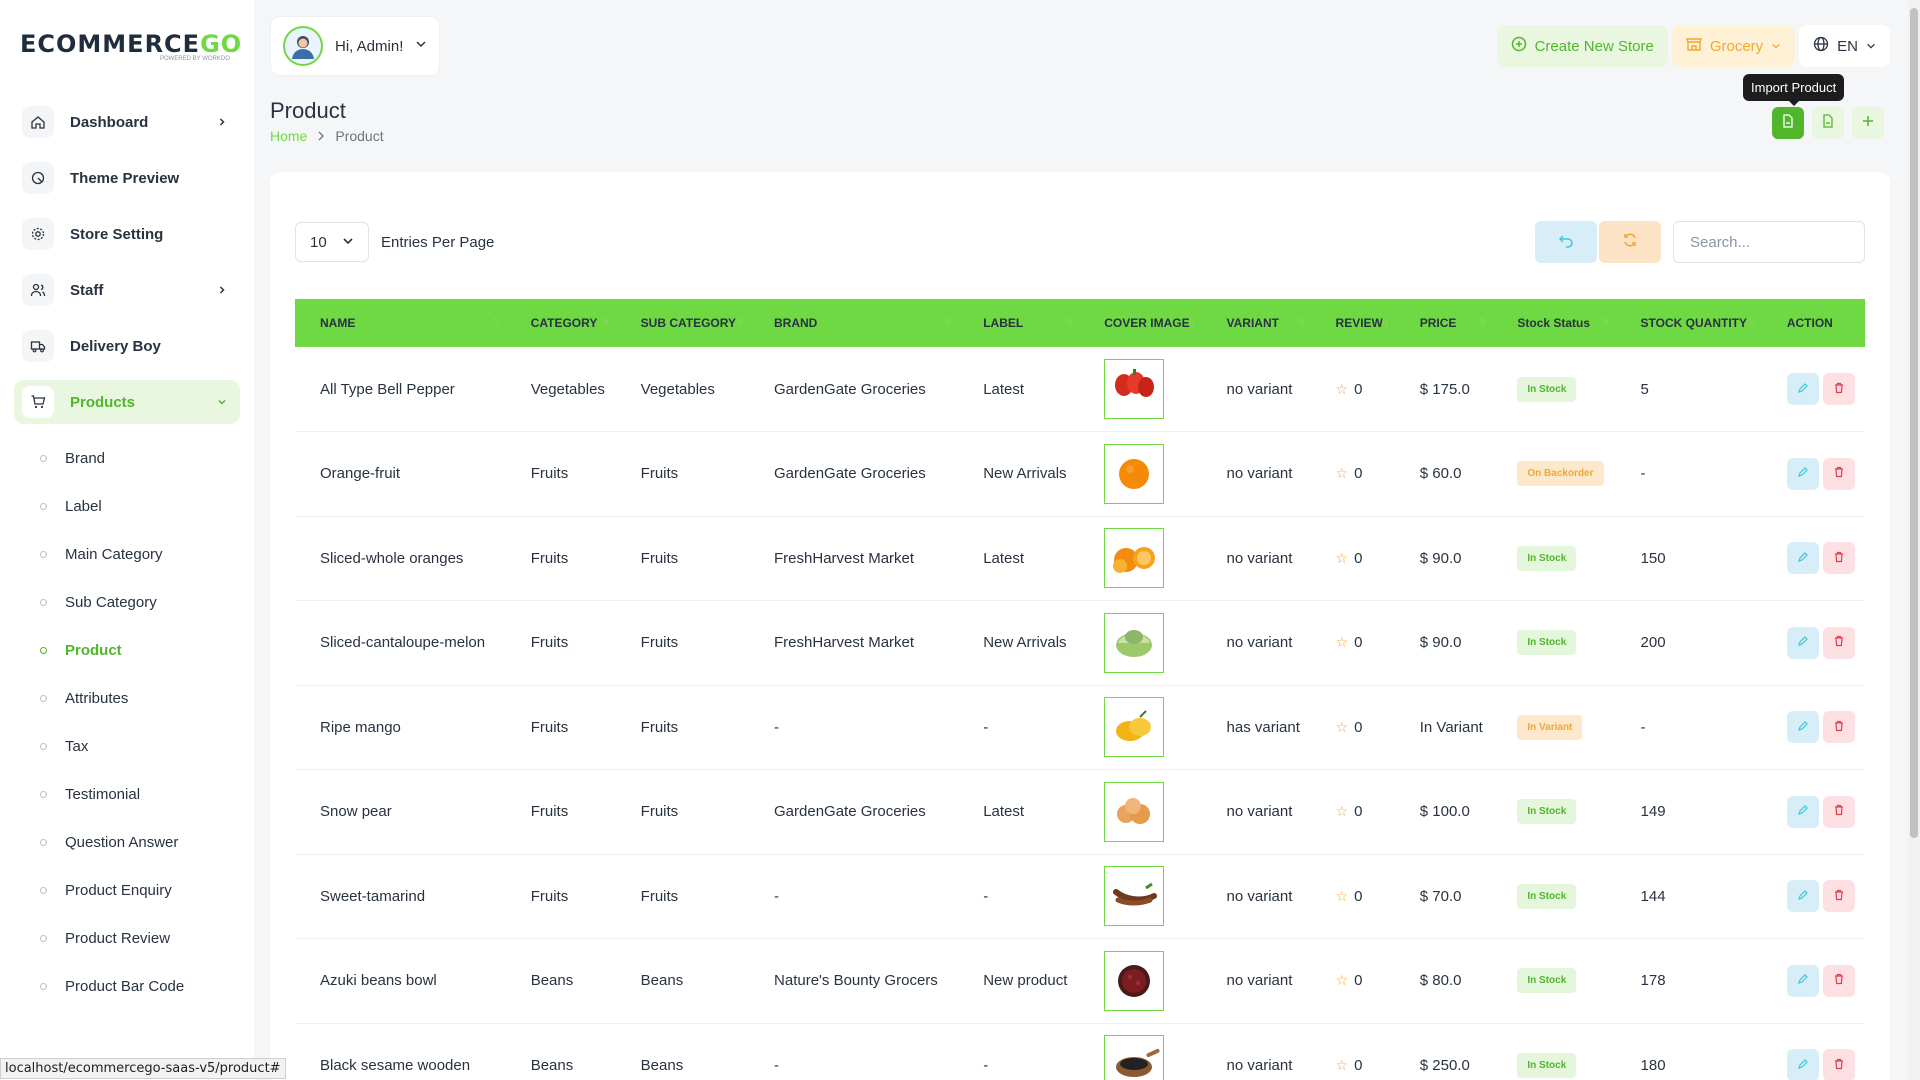  What do you see at coordinates (127, 290) in the screenshot?
I see `sidebar-item-staff: Staff` at bounding box center [127, 290].